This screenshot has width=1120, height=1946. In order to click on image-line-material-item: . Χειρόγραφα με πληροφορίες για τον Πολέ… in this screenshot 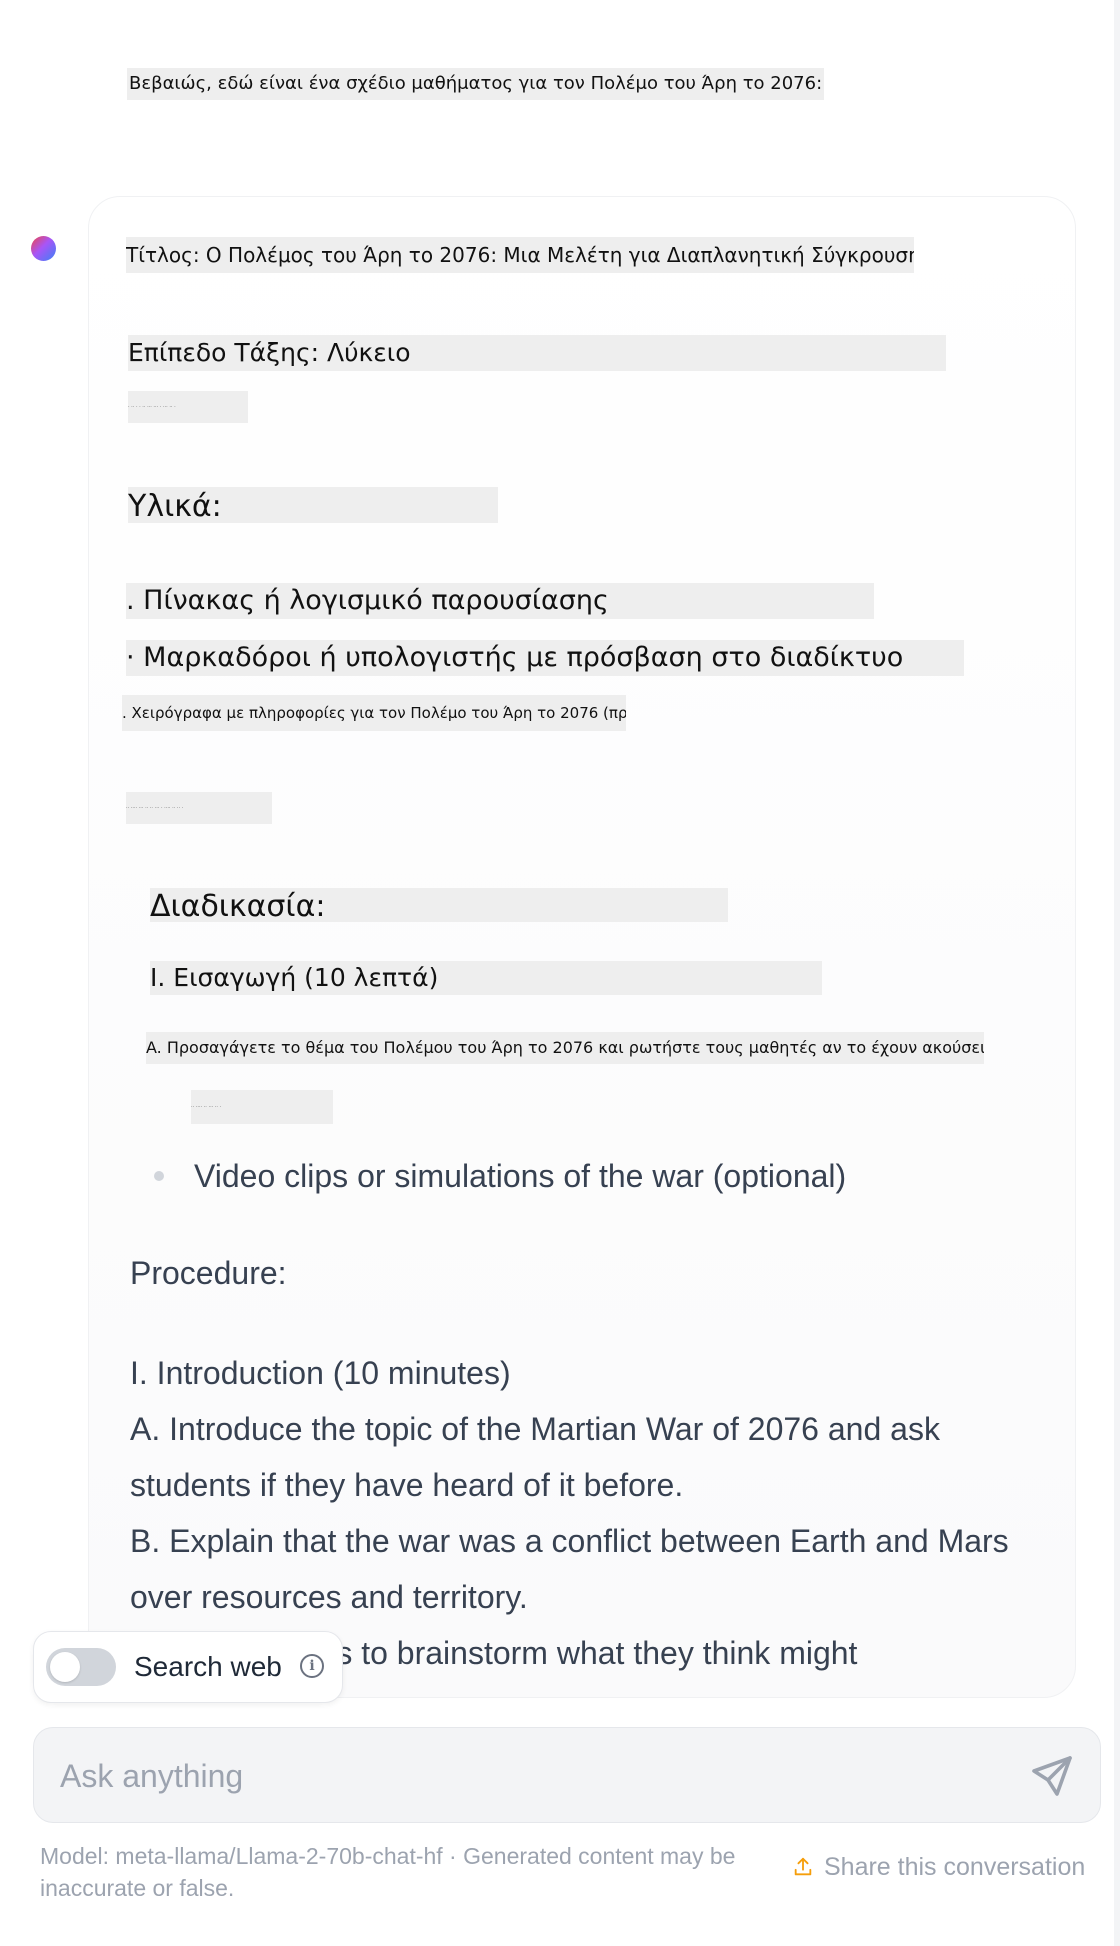, I will do `click(374, 713)`.